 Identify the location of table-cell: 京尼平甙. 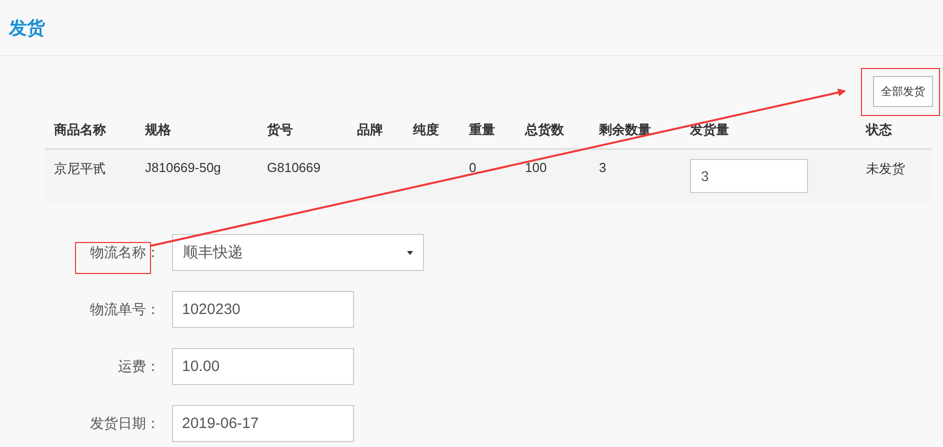
(80, 168).